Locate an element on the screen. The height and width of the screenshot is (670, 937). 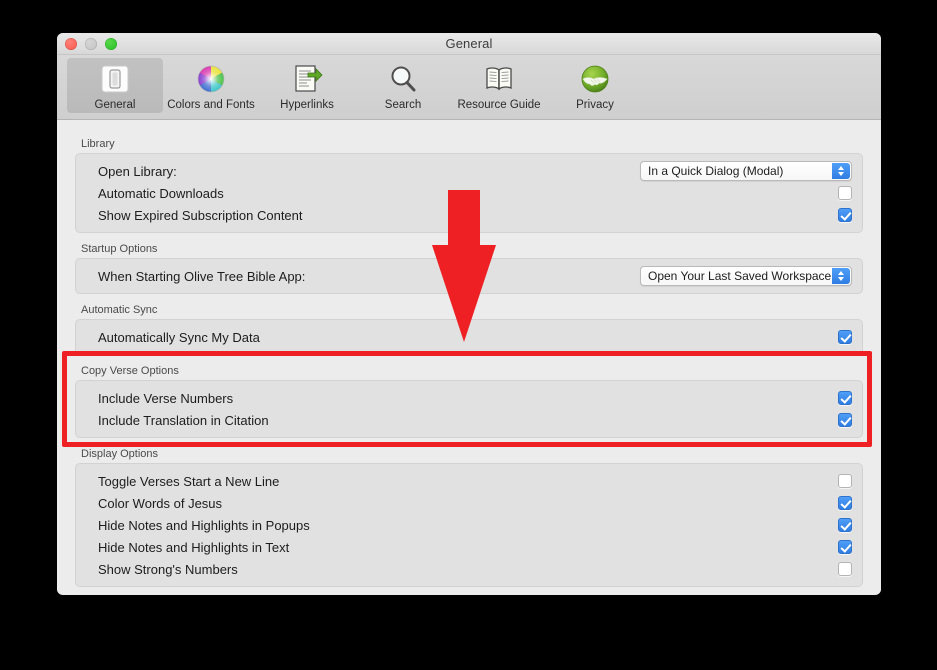
label-when-starting-app: When Starting Olive Tree Bible App: is located at coordinates (202, 276).